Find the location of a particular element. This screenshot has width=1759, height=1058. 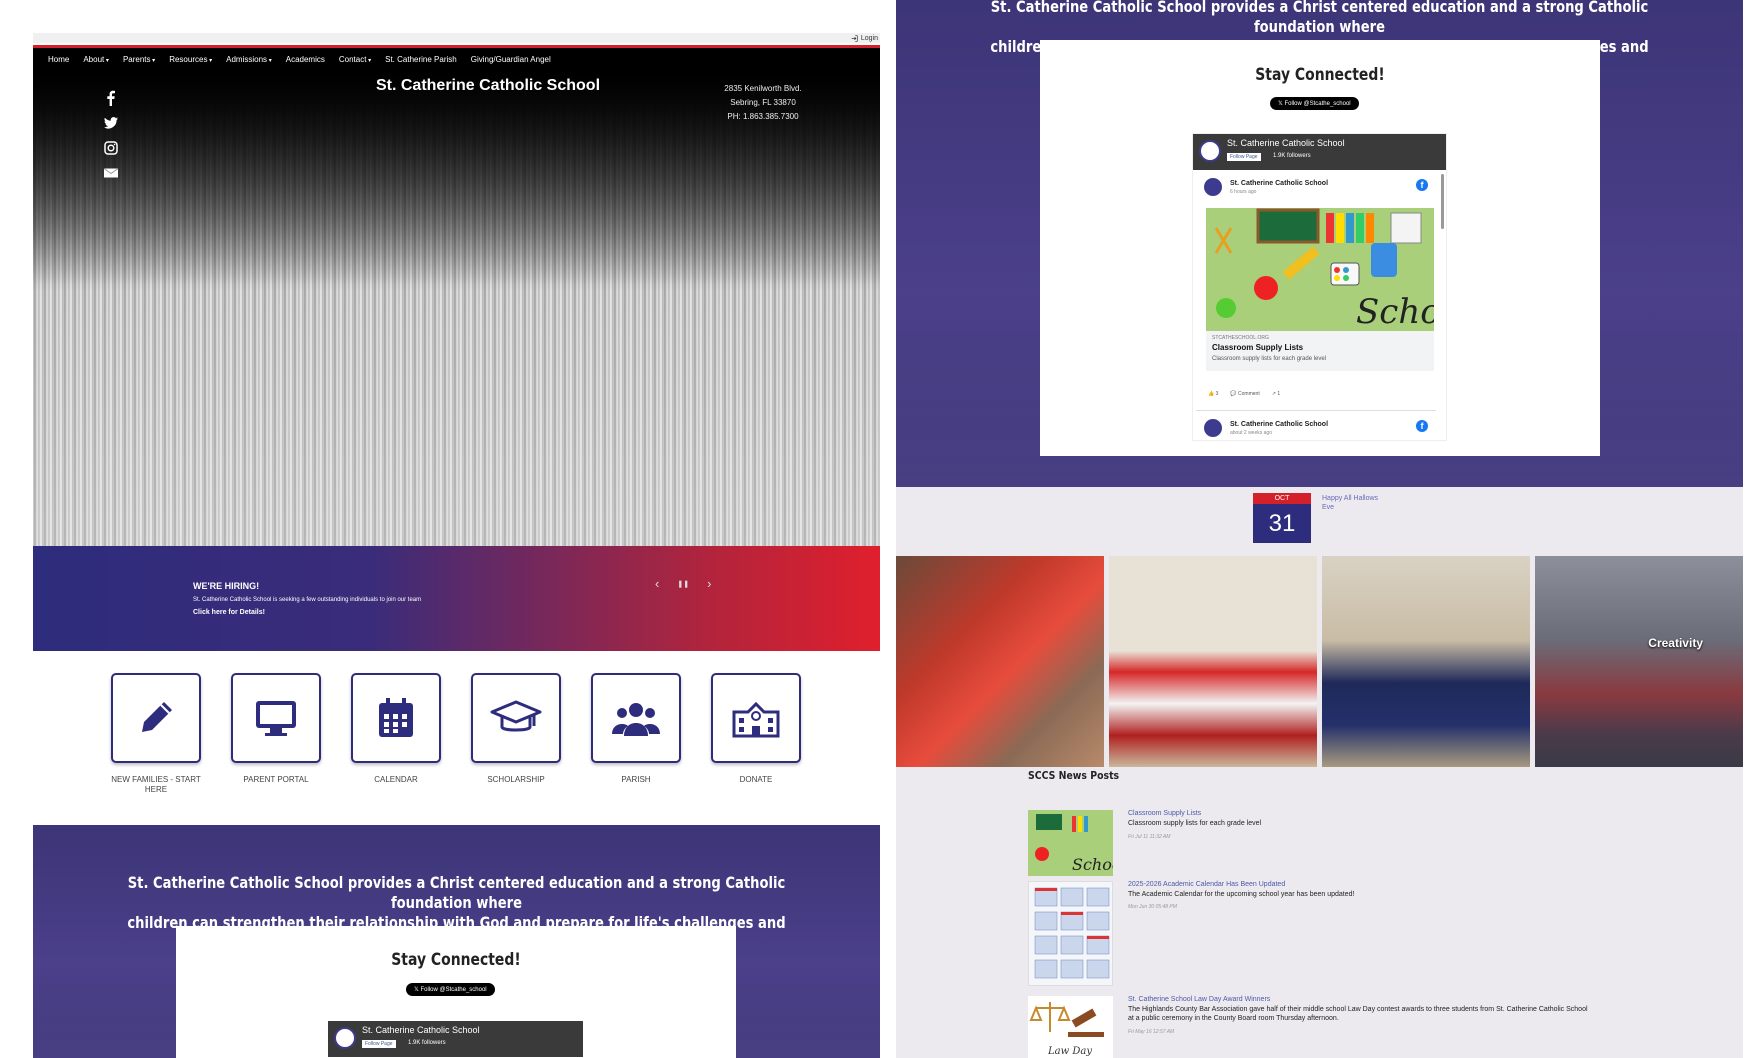

quicklink-label: PARISH is located at coordinates (636, 779).